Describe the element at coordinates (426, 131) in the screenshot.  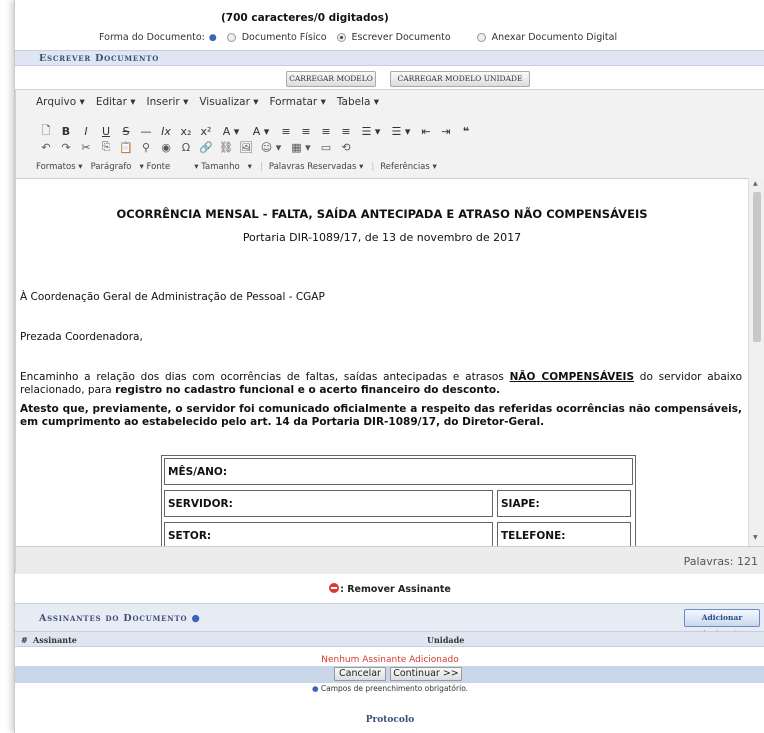
I see `outdent-icon: ⇤` at that location.